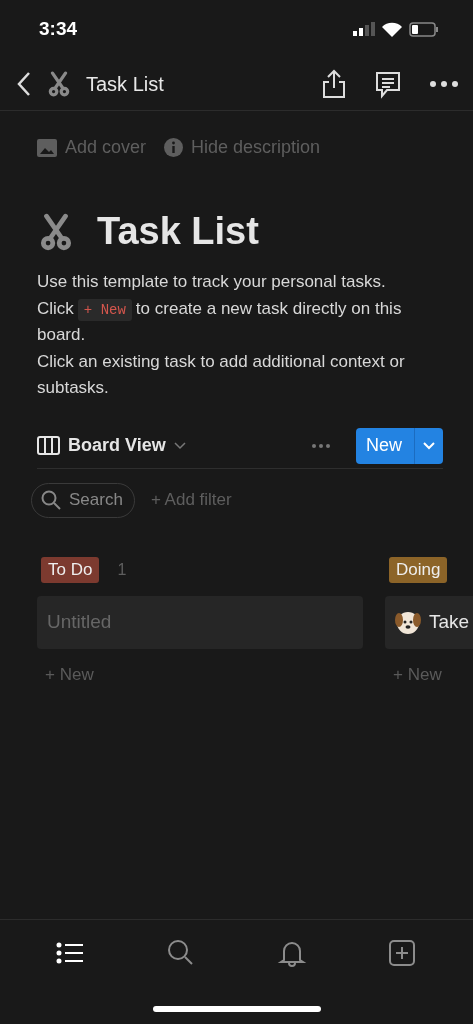 The height and width of the screenshot is (1024, 473). I want to click on board-icon, so click(48, 445).